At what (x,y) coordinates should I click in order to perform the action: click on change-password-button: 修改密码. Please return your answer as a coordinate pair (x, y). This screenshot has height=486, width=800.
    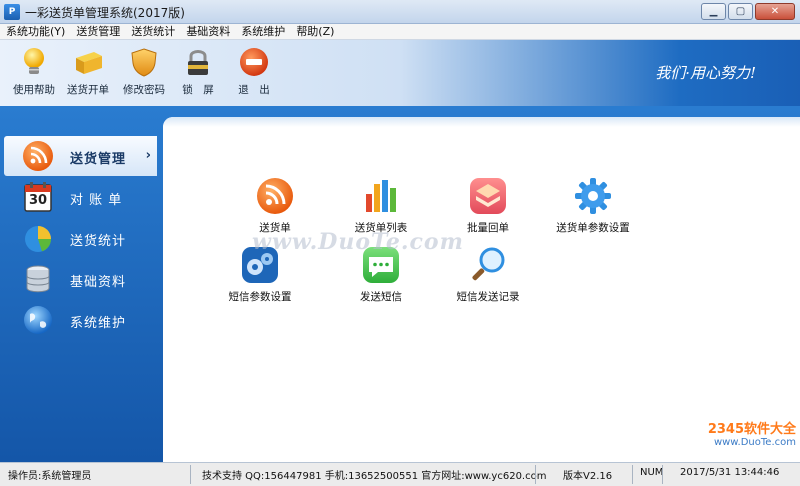
    Looking at the image, I should click on (144, 71).